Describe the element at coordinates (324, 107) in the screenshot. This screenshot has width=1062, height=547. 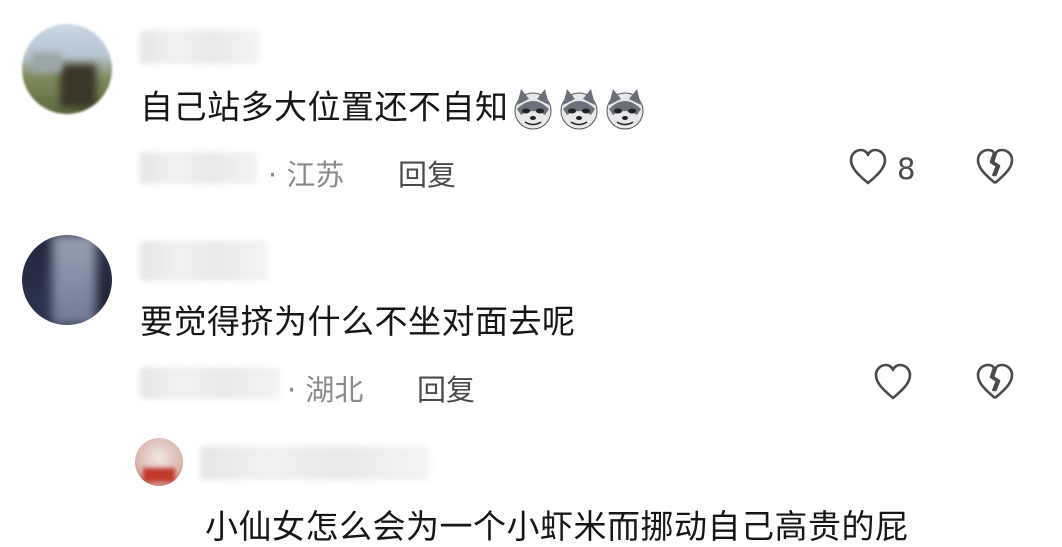
I see `comment-text-content: 自己站多大位置还不自知` at that location.